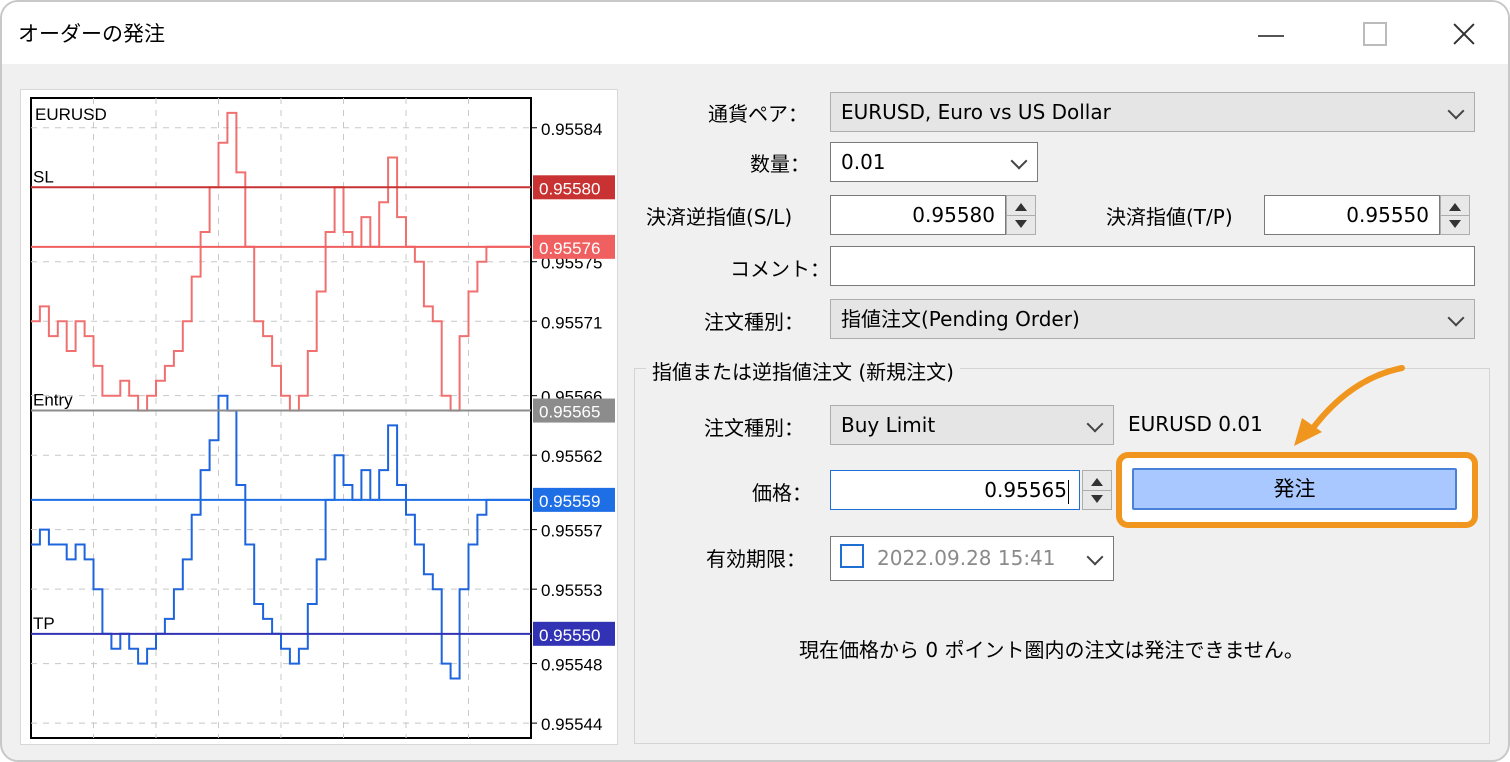  What do you see at coordinates (569, 188) in the screenshot?
I see `level-price-label: 0.95580` at bounding box center [569, 188].